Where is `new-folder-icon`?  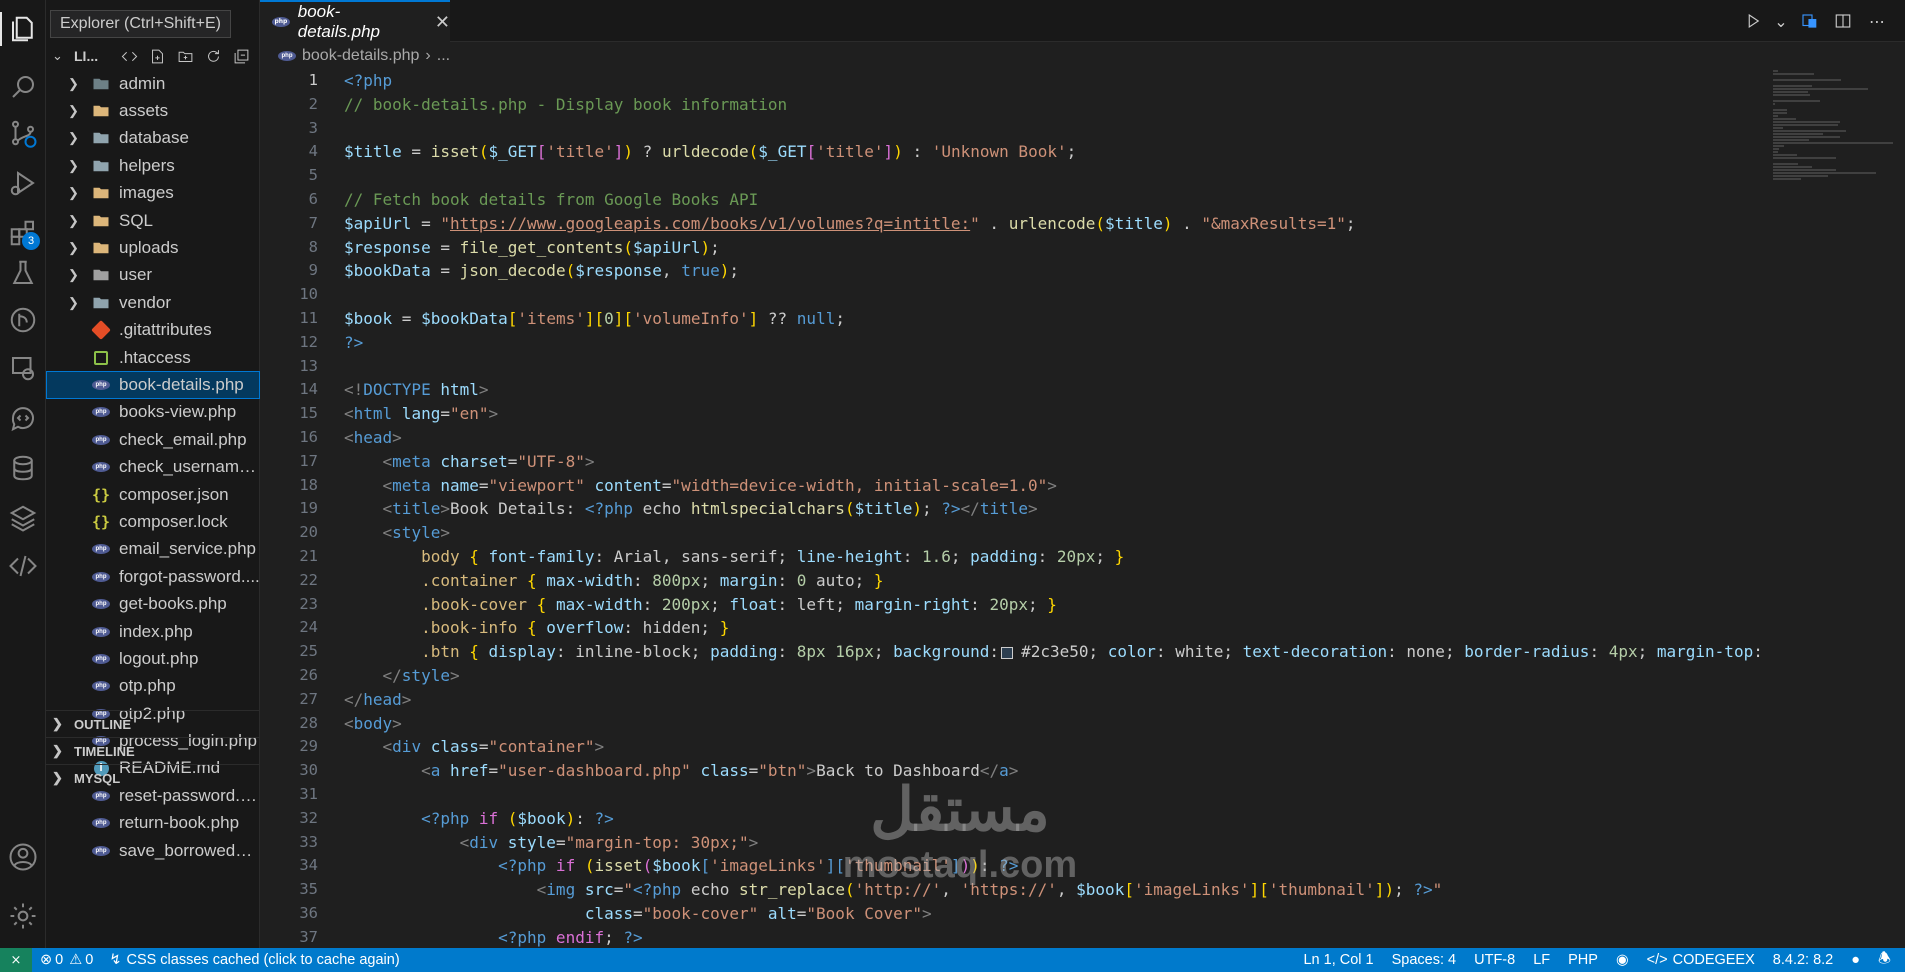
new-folder-icon is located at coordinates (185, 56).